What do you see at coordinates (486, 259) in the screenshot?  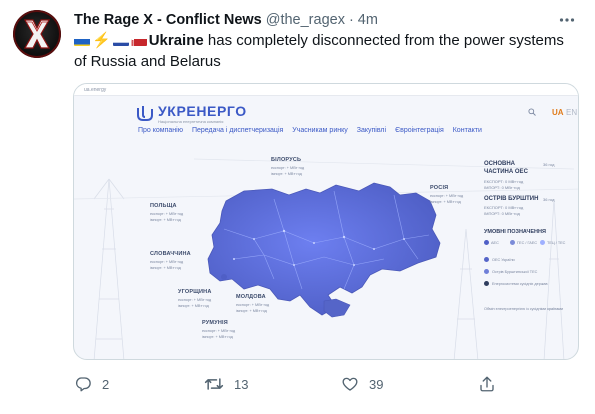 I see `legend-oes-marker` at bounding box center [486, 259].